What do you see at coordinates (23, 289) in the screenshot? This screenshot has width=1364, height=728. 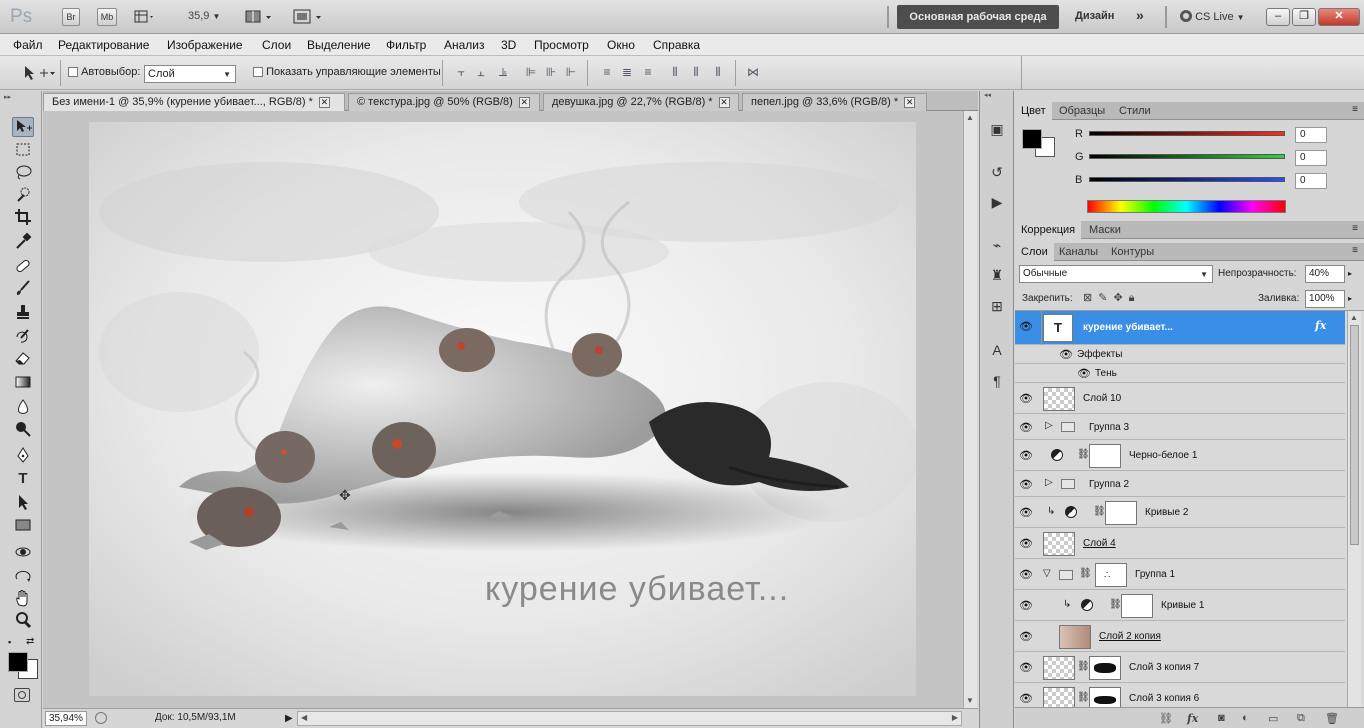 I see `brush-tool` at bounding box center [23, 289].